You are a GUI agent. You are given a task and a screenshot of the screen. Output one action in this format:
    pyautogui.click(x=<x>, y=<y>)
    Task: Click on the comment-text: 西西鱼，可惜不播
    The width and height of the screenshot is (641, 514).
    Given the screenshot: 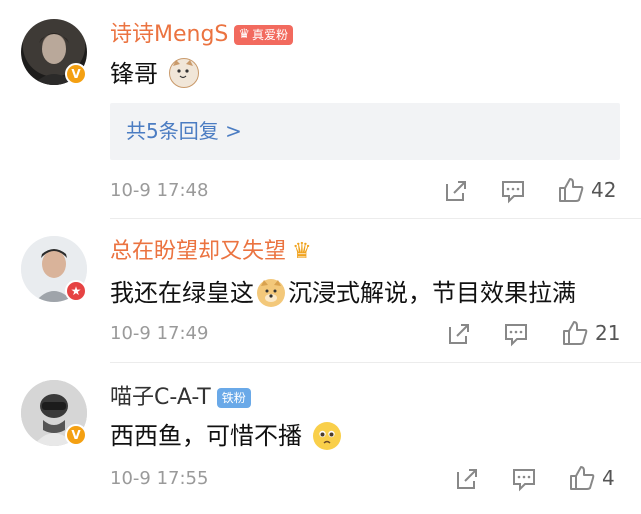 What is the action you would take?
    pyautogui.click(x=225, y=436)
    